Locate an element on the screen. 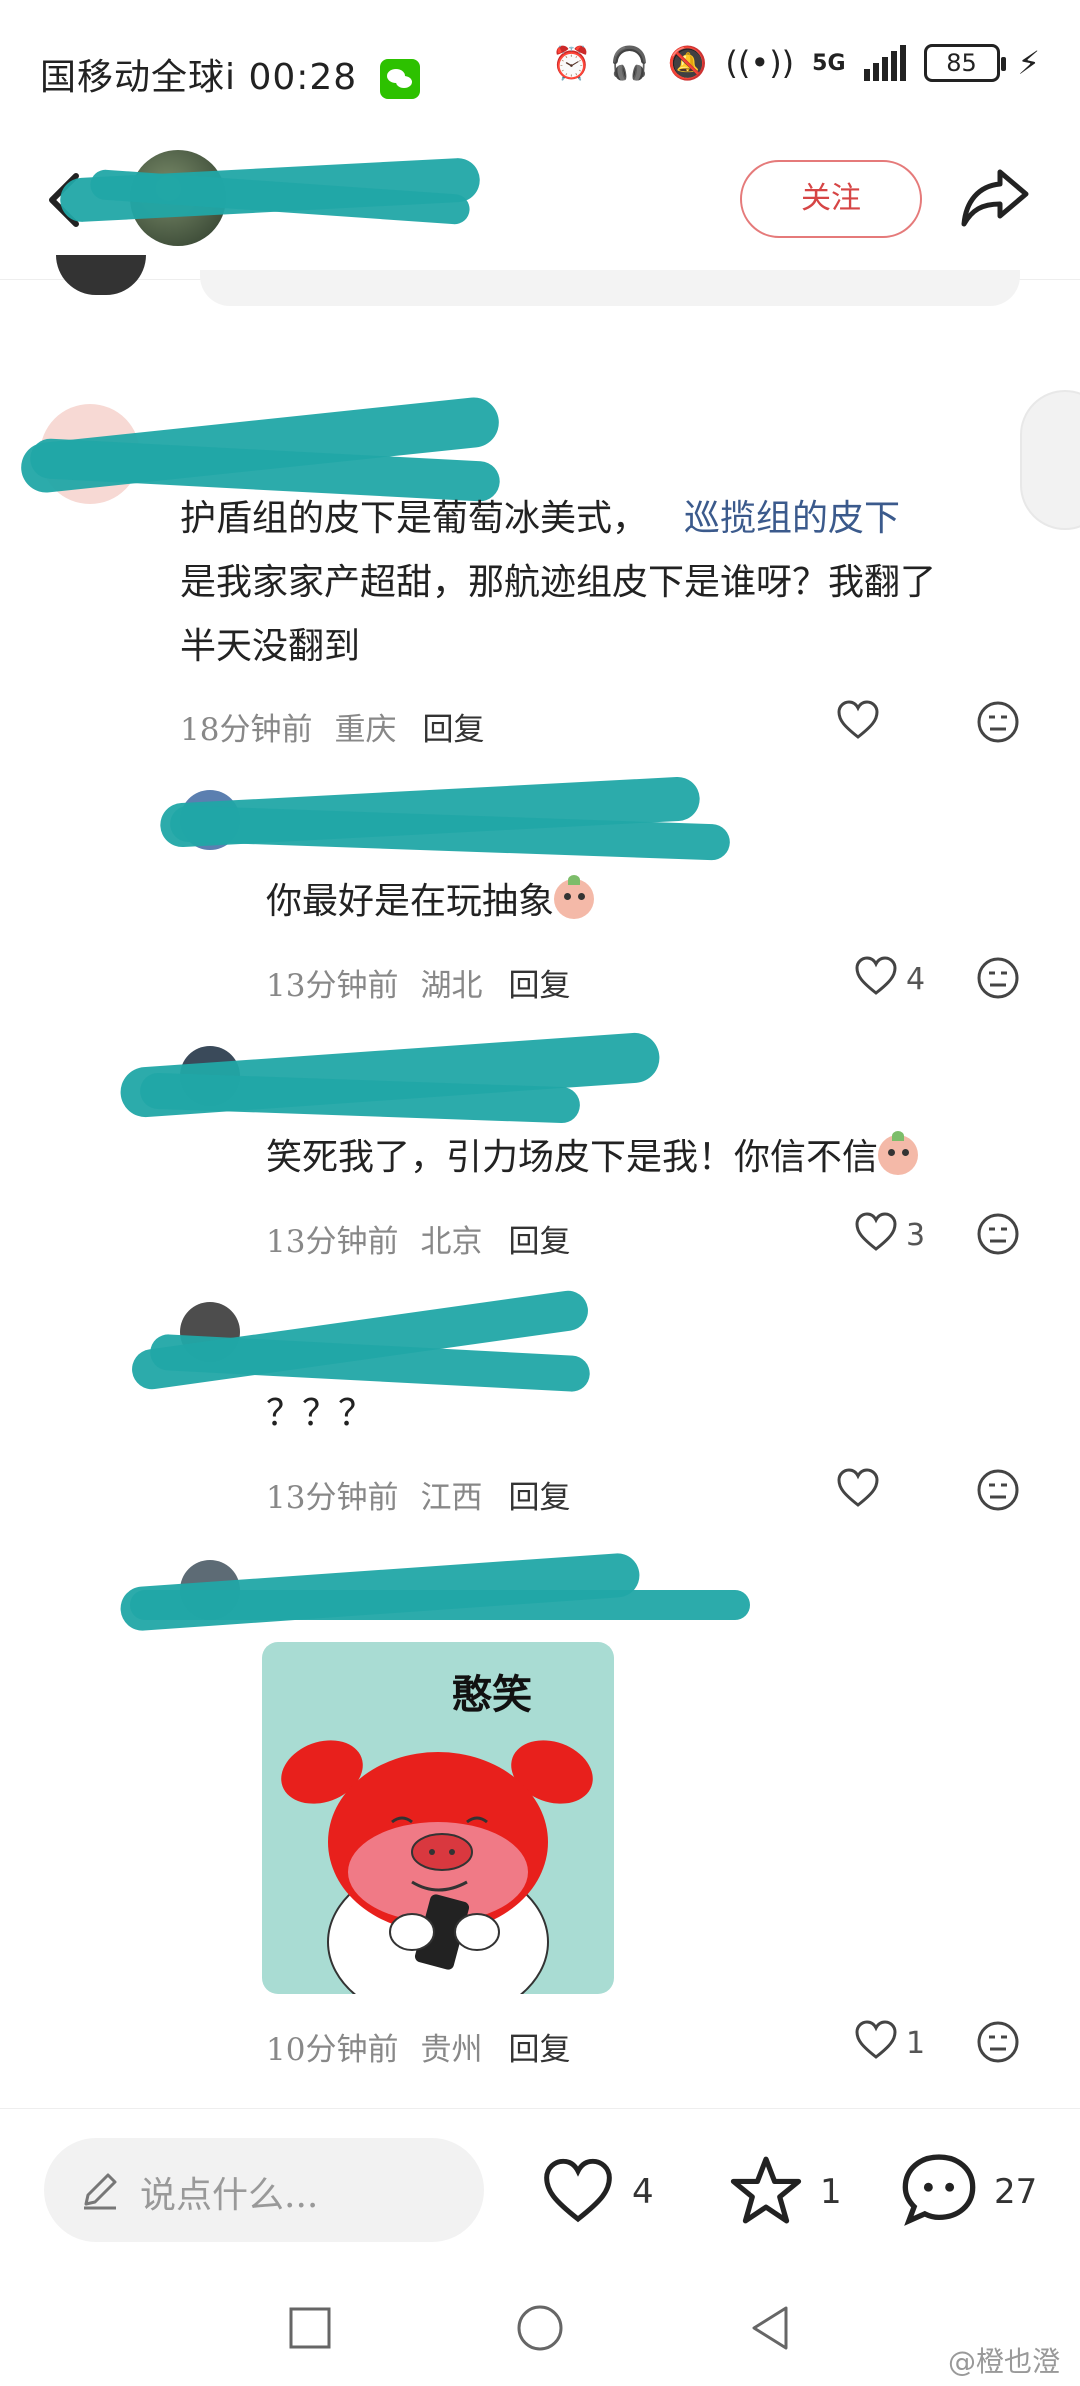 Image resolution: width=1080 pixels, height=2386 pixels. star-icon is located at coordinates (766, 2190).